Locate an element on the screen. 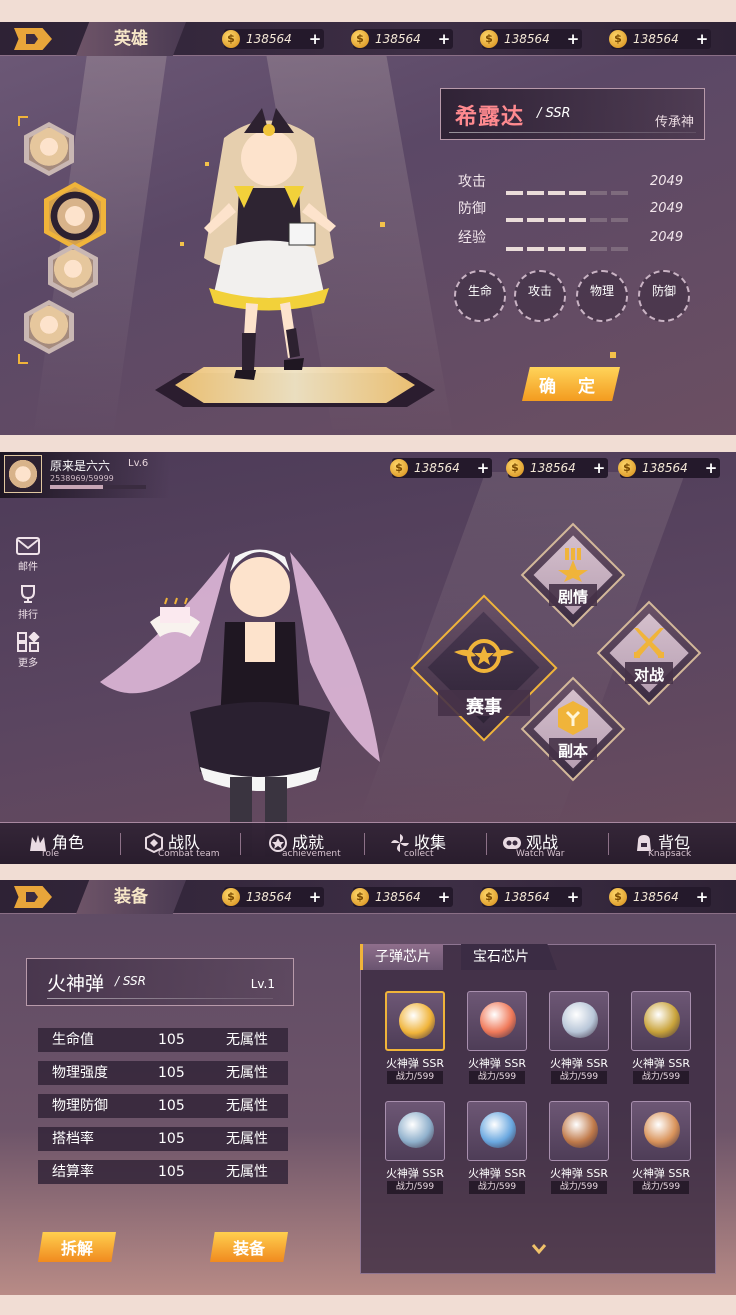  maid-character-illustration is located at coordinates (240, 703).